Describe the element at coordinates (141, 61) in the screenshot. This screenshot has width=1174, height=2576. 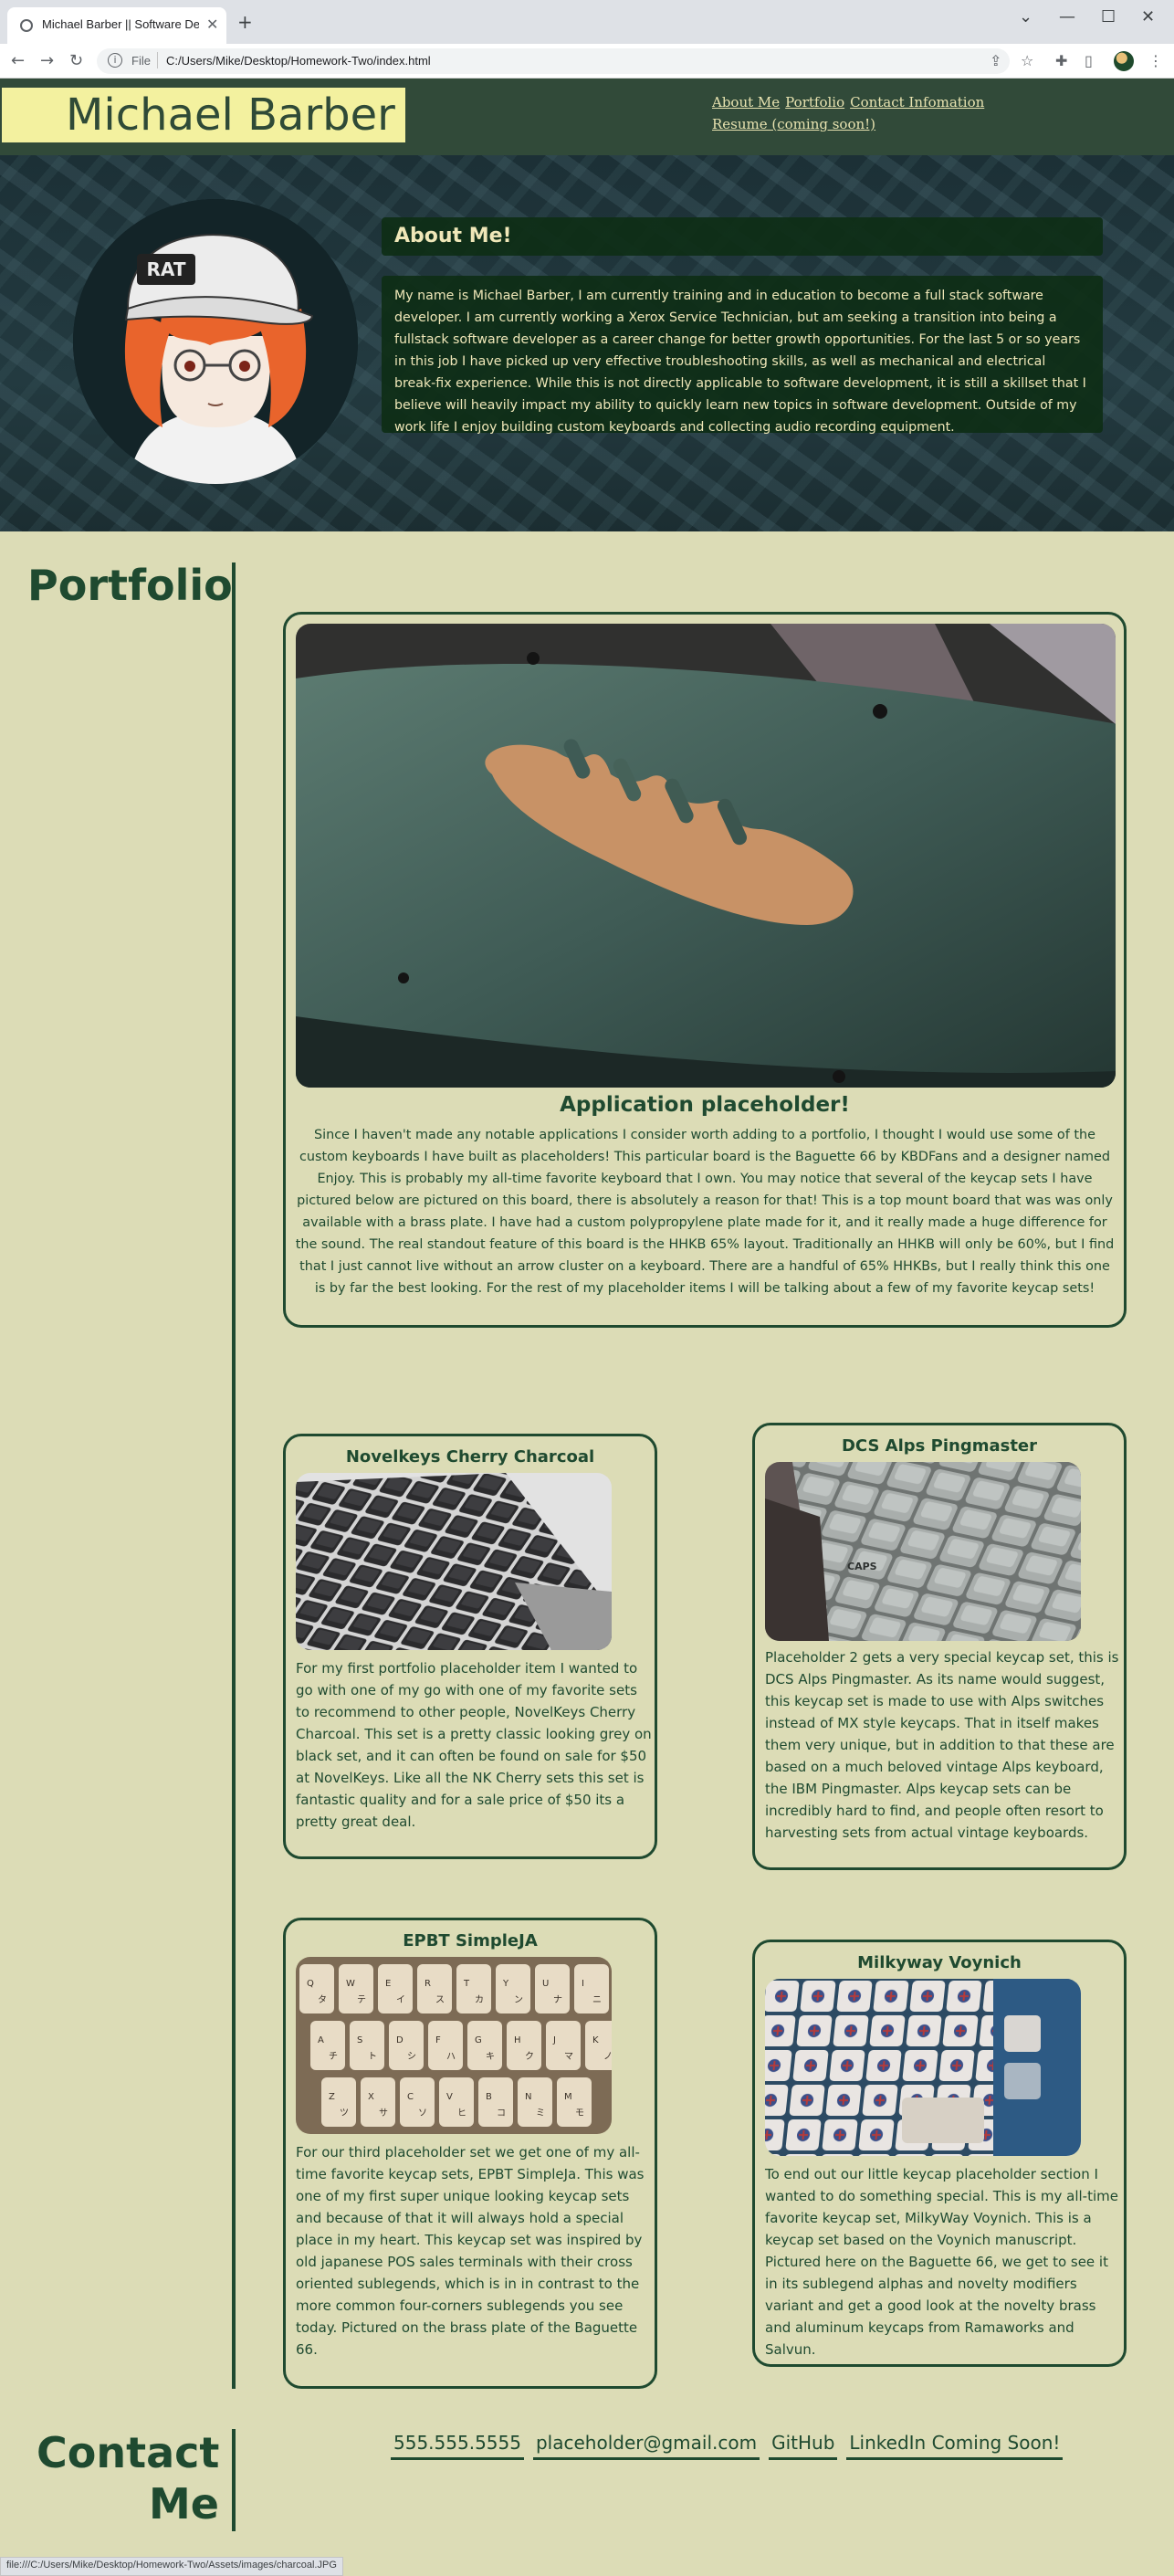
I see `address-scheme: File` at that location.